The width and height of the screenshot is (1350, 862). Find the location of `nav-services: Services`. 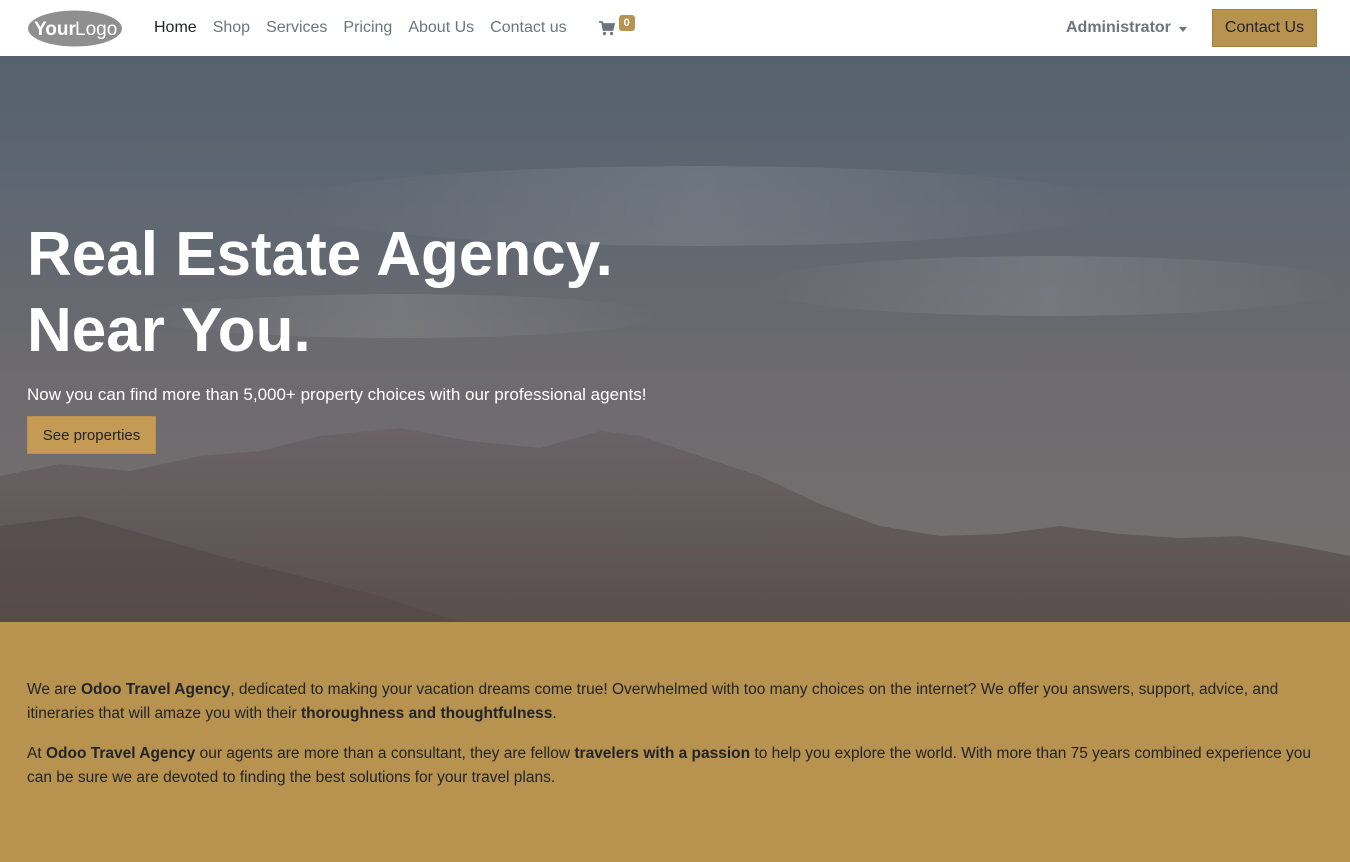

nav-services: Services is located at coordinates (296, 28).